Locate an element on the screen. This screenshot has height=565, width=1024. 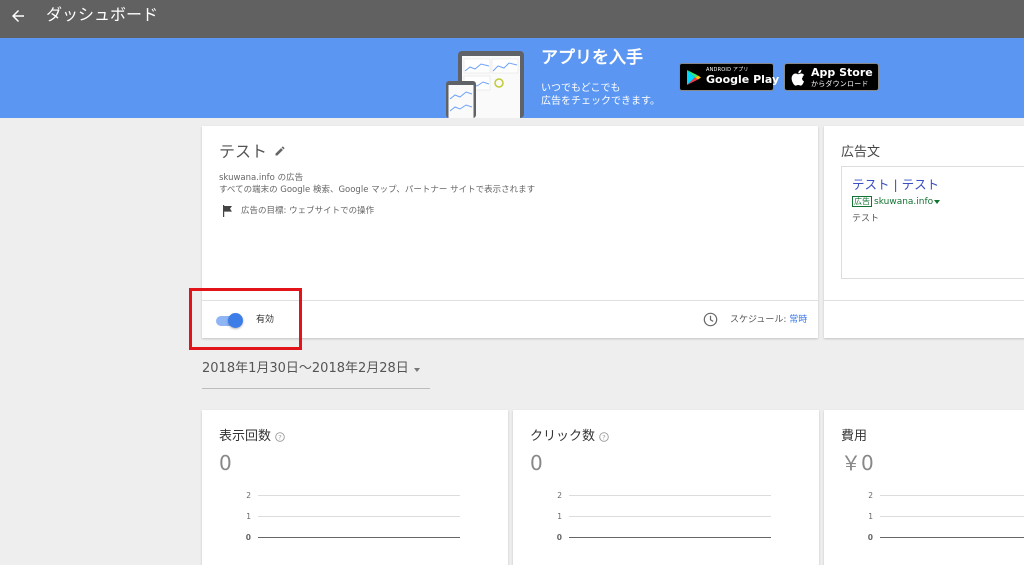
ad-text-card: 広告文 テスト | テスト 広告 skuwana.info テスト is located at coordinates (924, 232).